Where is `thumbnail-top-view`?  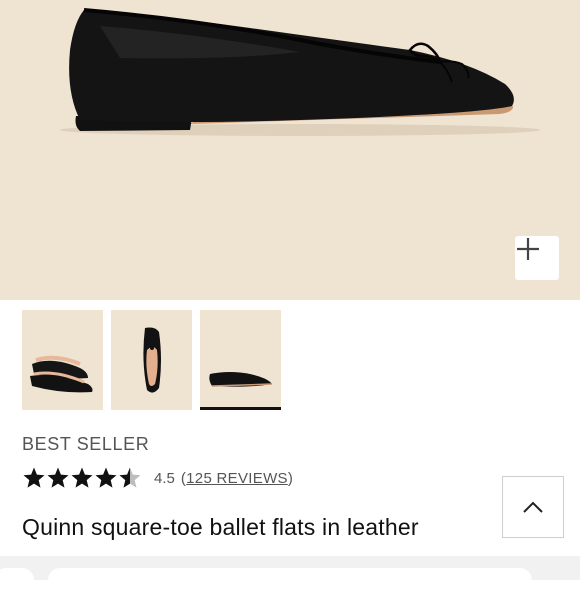
thumbnail-top-view is located at coordinates (151, 360).